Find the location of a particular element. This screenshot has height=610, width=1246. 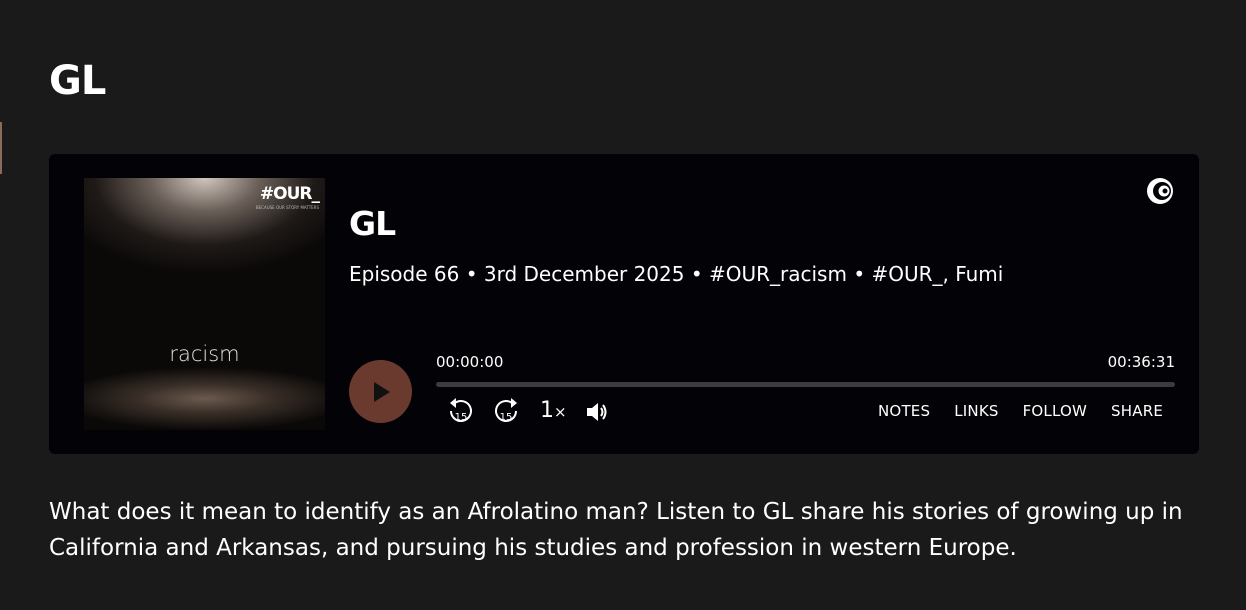

progress-bar is located at coordinates (805, 384).